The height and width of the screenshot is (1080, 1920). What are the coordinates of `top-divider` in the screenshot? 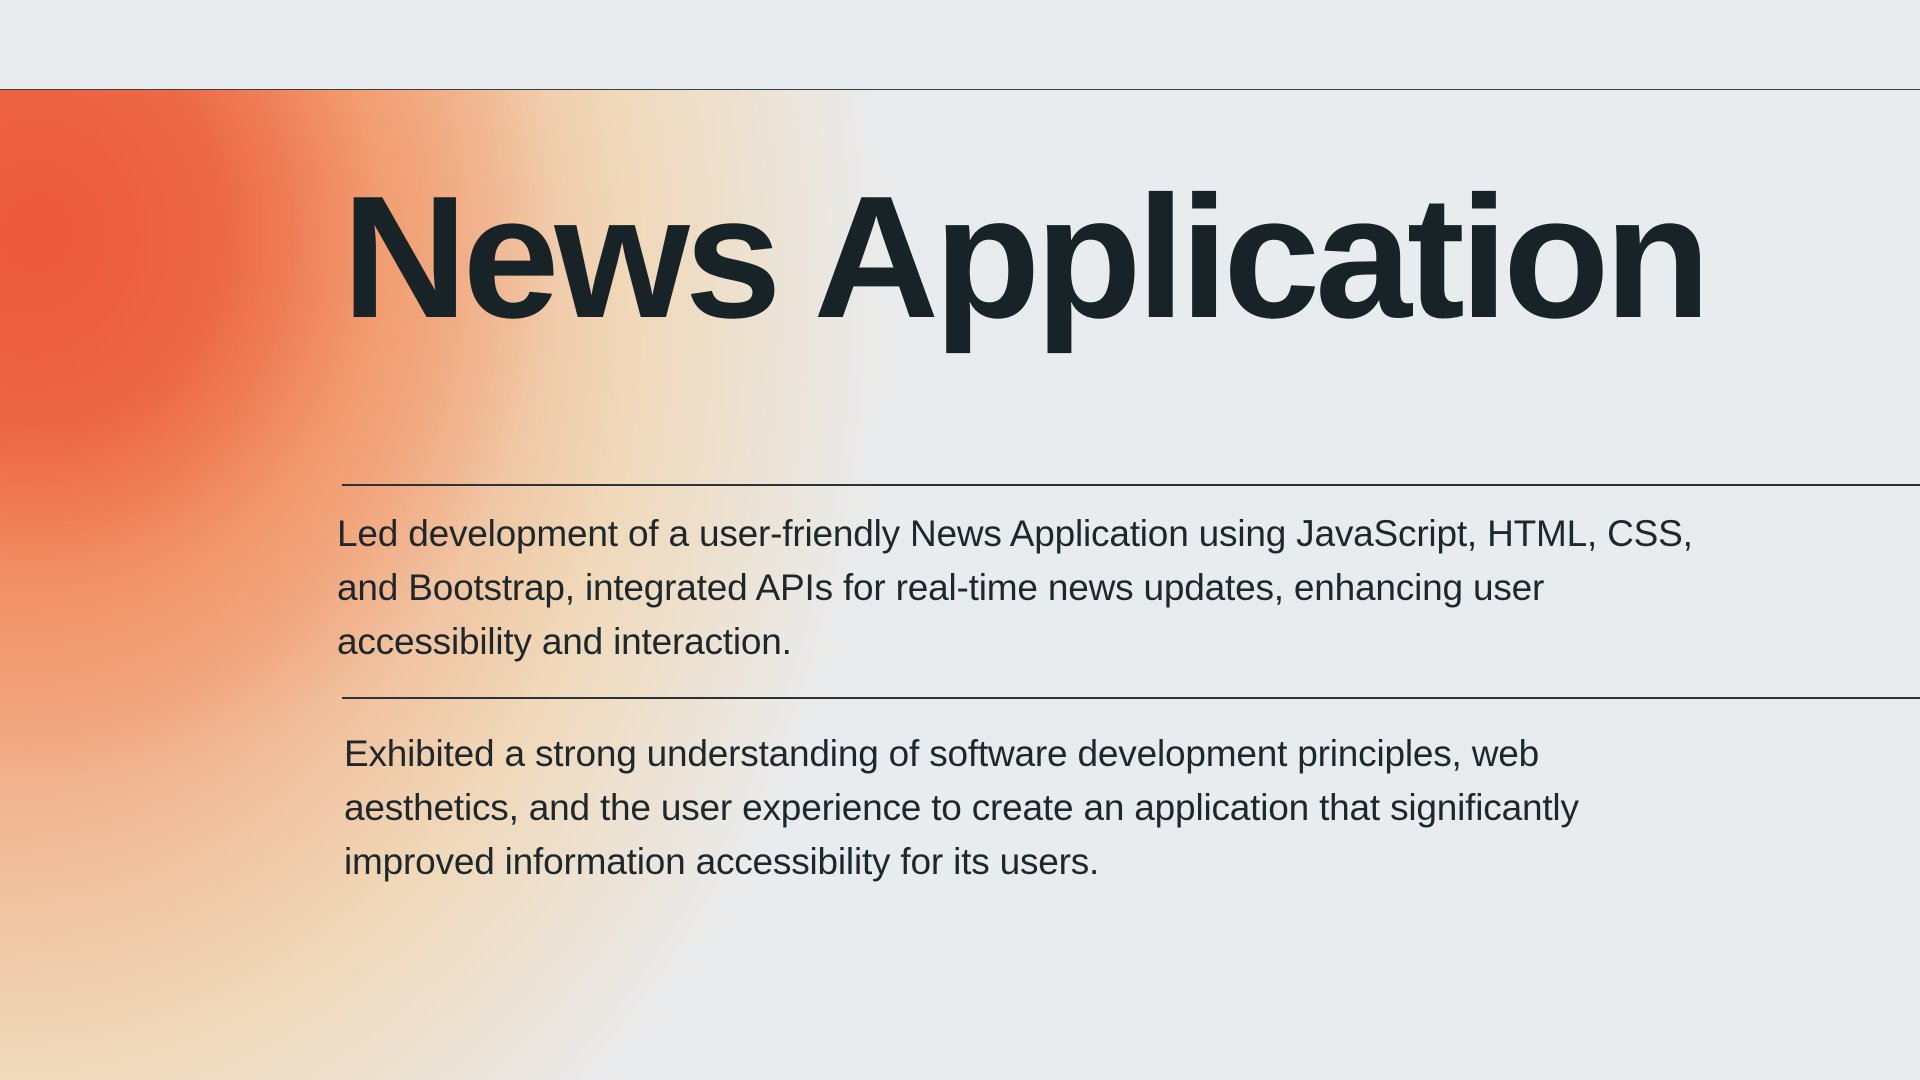 It's located at (960, 89).